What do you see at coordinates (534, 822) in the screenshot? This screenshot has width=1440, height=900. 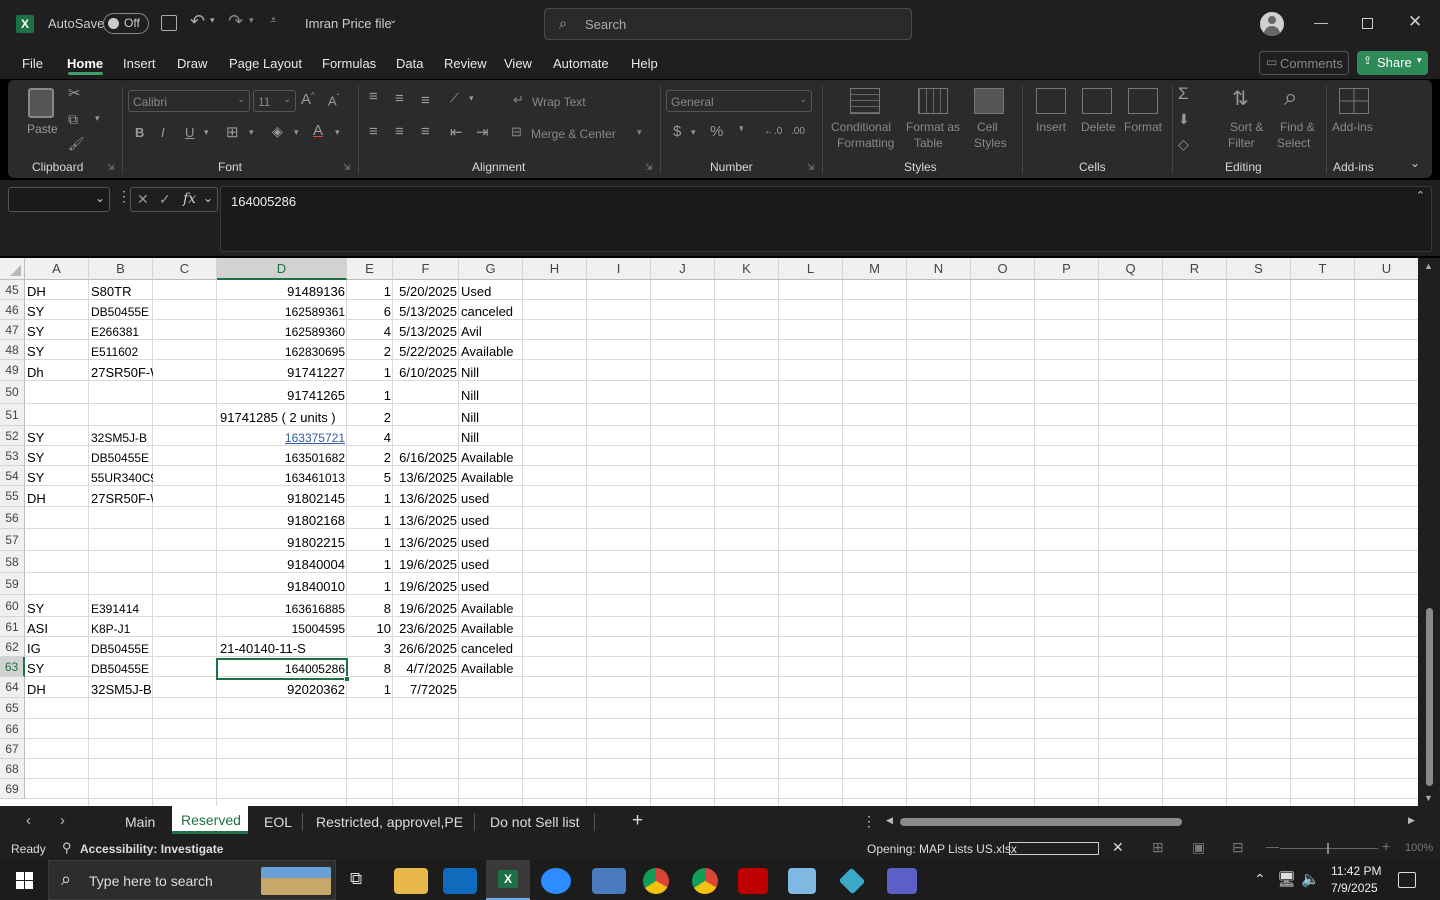 I see `sheet-tab-do-not-sell: Do not Sell list` at bounding box center [534, 822].